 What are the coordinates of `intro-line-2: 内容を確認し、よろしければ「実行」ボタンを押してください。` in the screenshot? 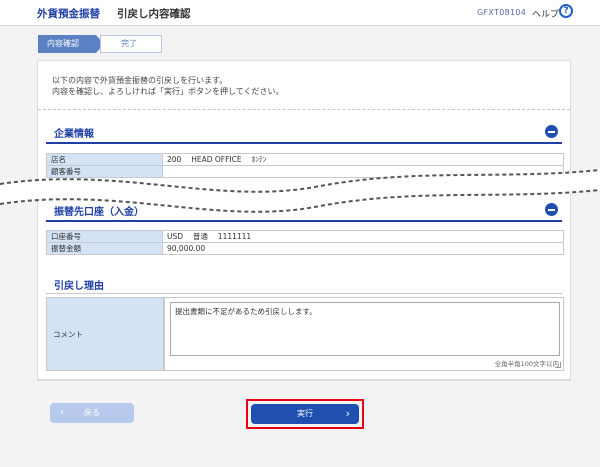 It's located at (168, 91).